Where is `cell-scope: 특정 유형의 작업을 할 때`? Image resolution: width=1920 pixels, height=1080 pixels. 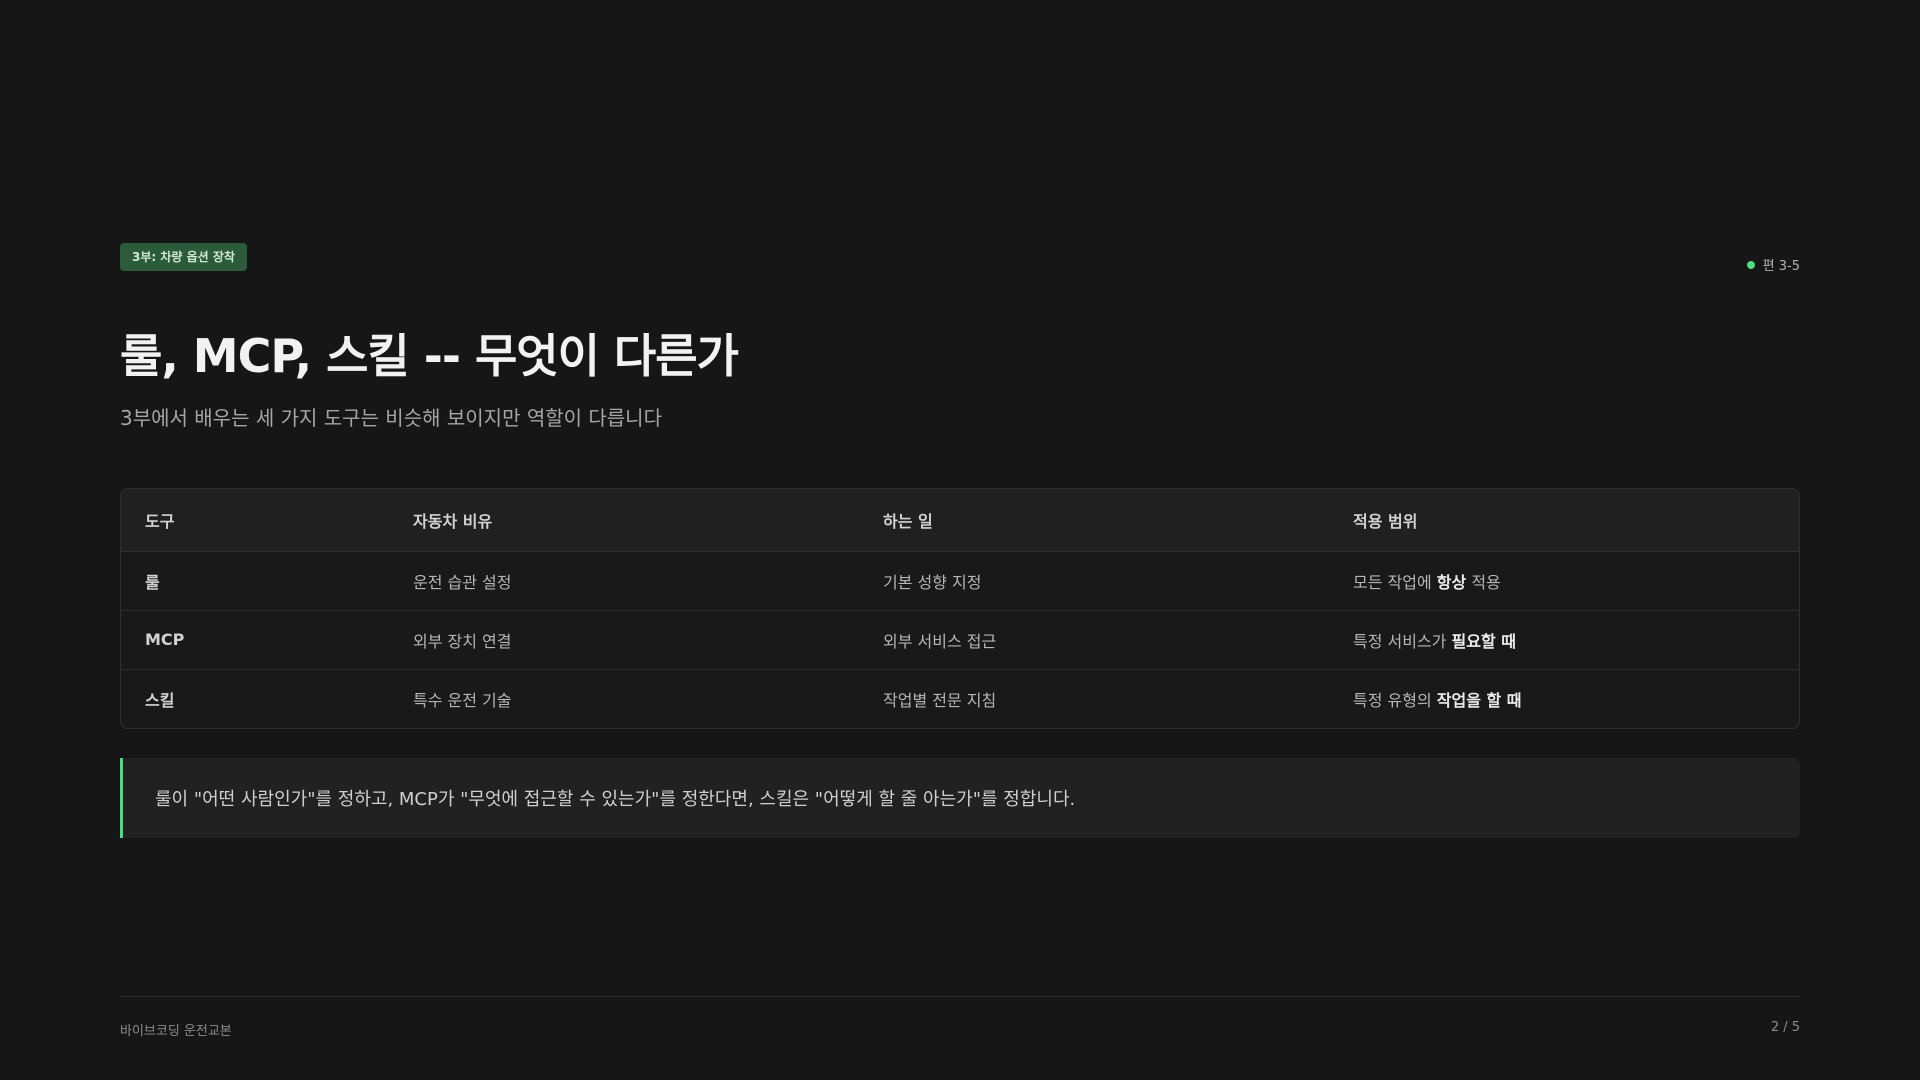
cell-scope: 특정 유형의 작업을 할 때 is located at coordinates (1564, 698).